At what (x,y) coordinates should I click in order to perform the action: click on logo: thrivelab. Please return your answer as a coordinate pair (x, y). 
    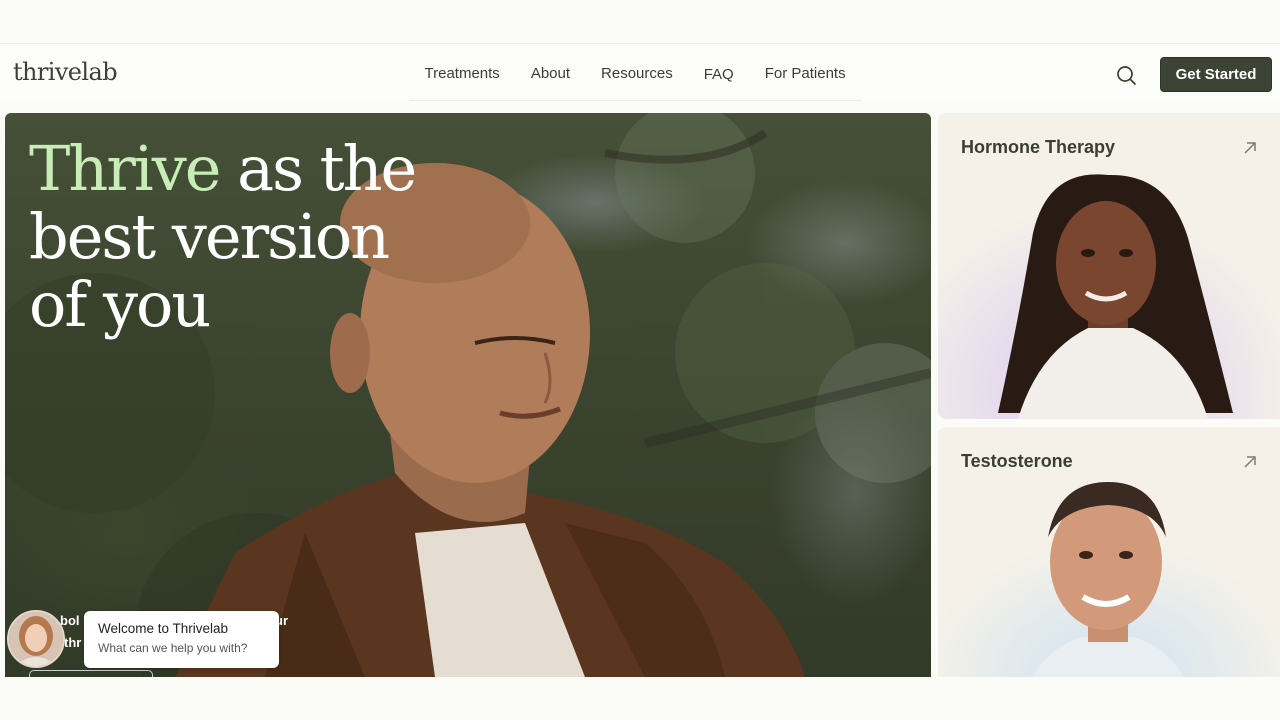
    Looking at the image, I should click on (65, 72).